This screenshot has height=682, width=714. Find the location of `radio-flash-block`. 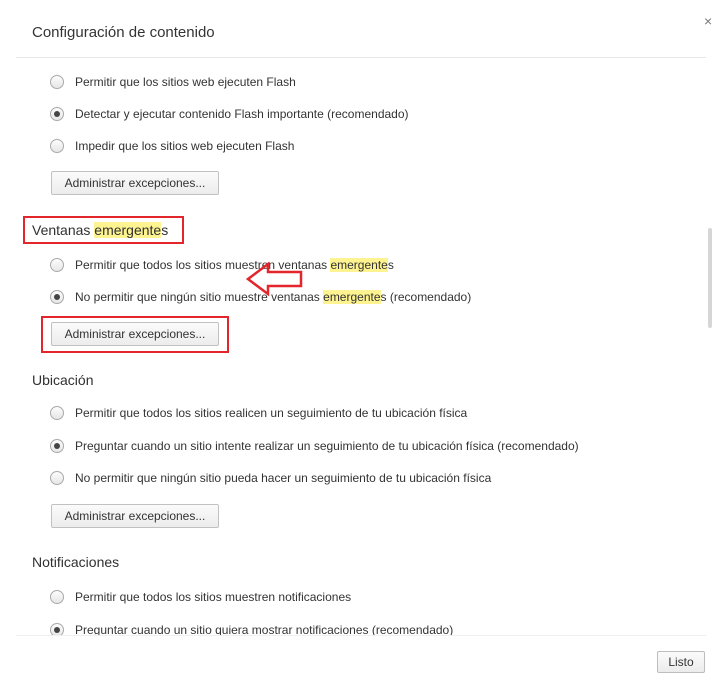

radio-flash-block is located at coordinates (57, 146).